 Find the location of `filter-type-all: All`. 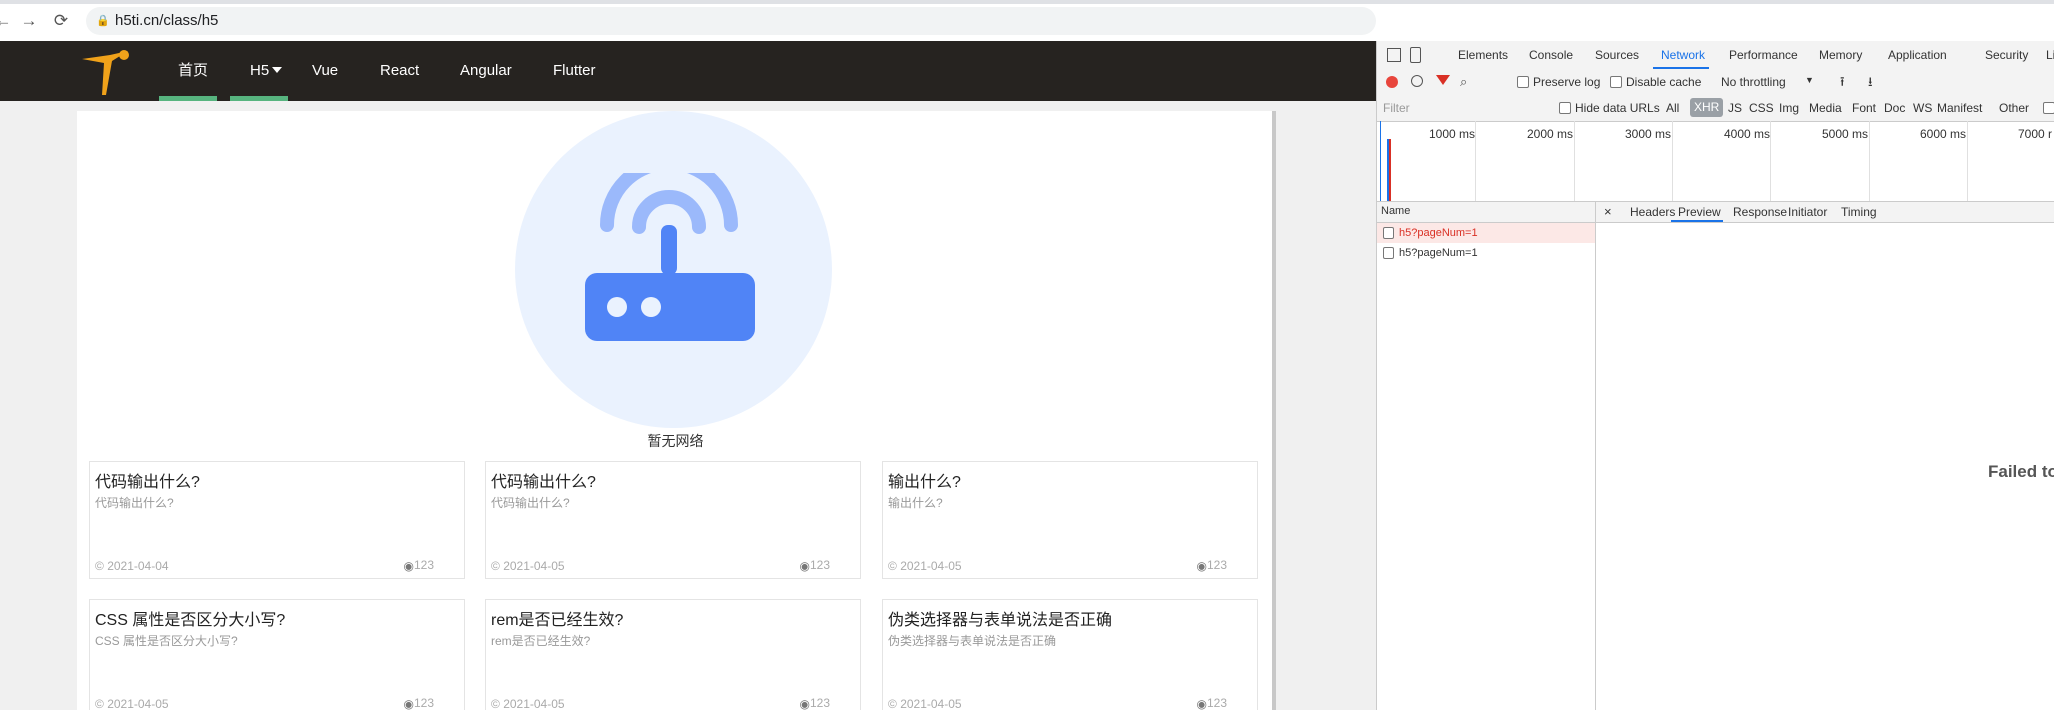

filter-type-all: All is located at coordinates (1672, 108).